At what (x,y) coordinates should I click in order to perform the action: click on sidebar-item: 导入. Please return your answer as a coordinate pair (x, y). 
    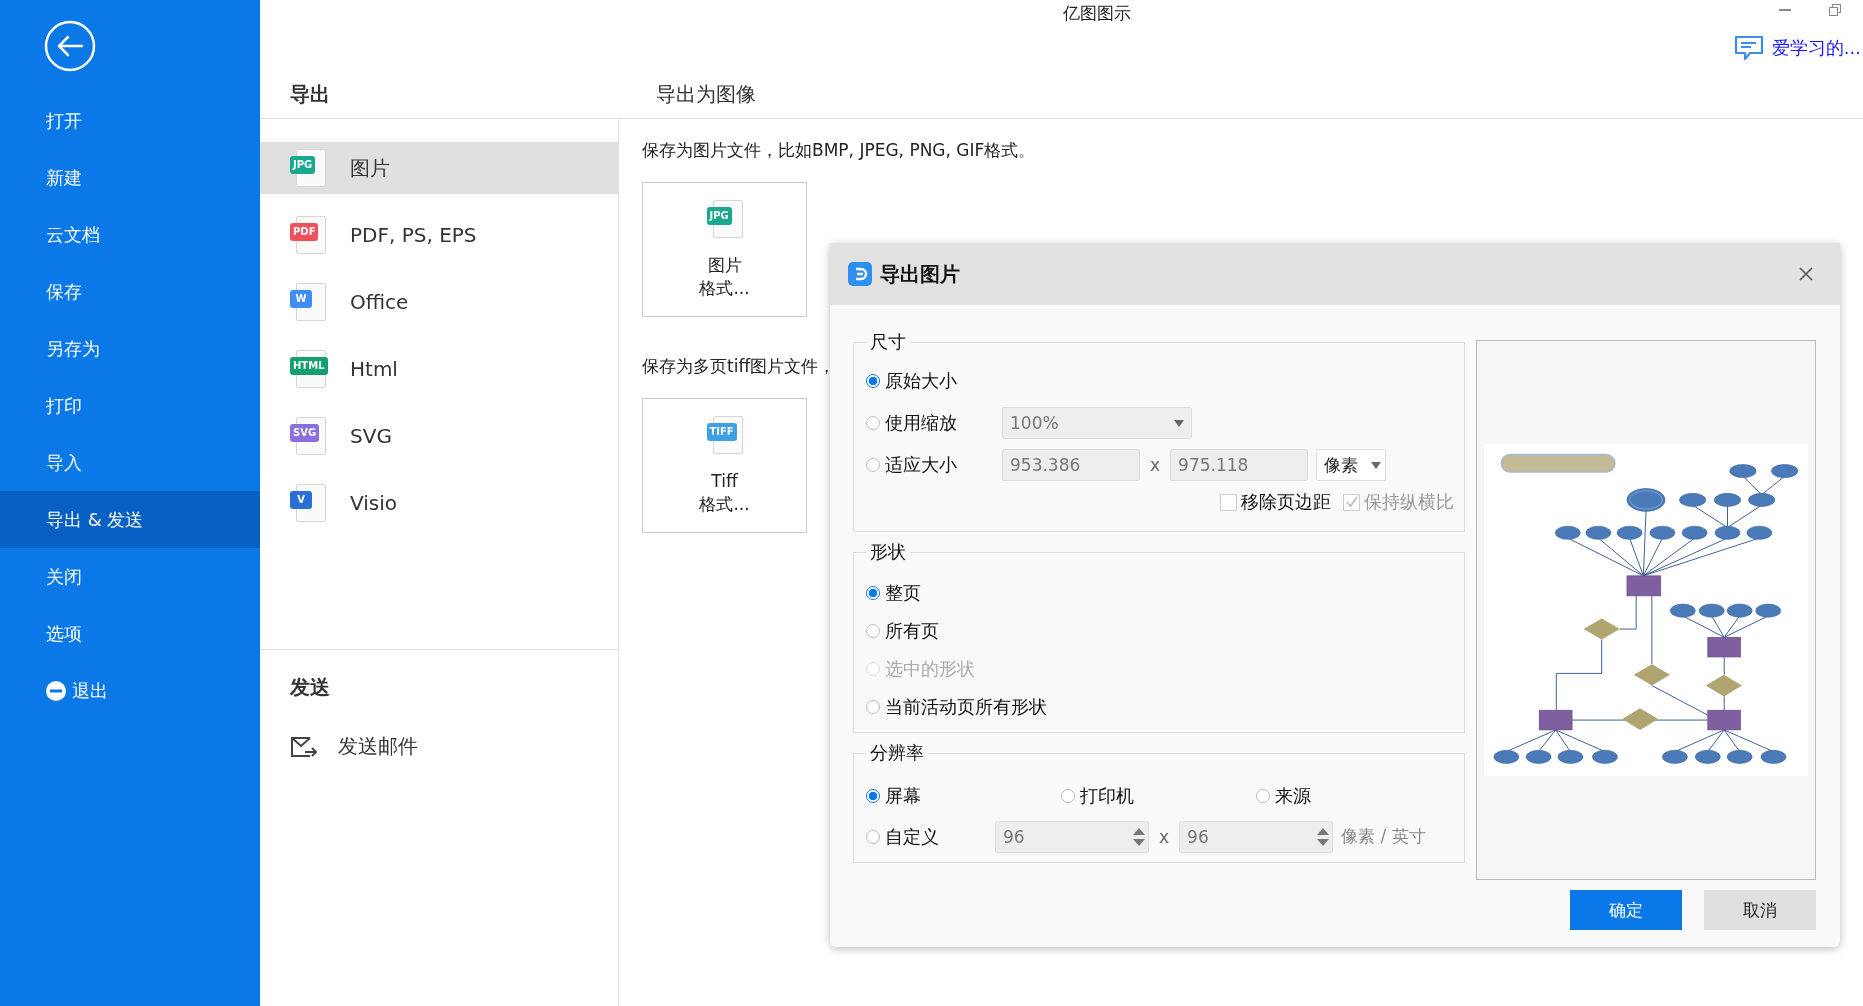
    Looking at the image, I should click on (130, 462).